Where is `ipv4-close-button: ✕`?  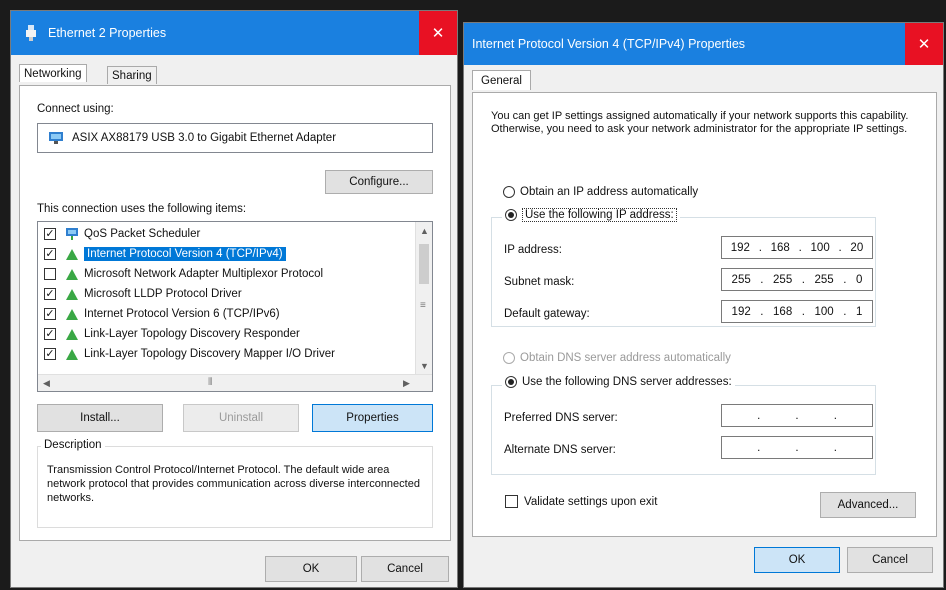
ipv4-close-button: ✕ is located at coordinates (924, 44).